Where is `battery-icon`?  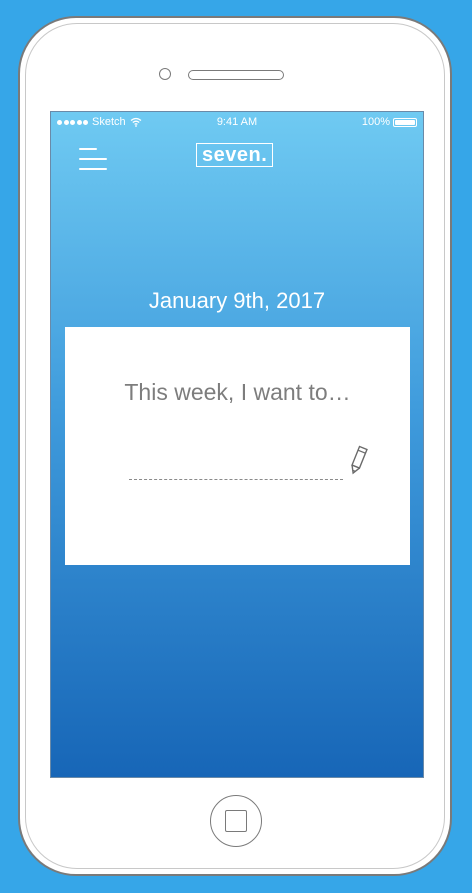 battery-icon is located at coordinates (405, 122).